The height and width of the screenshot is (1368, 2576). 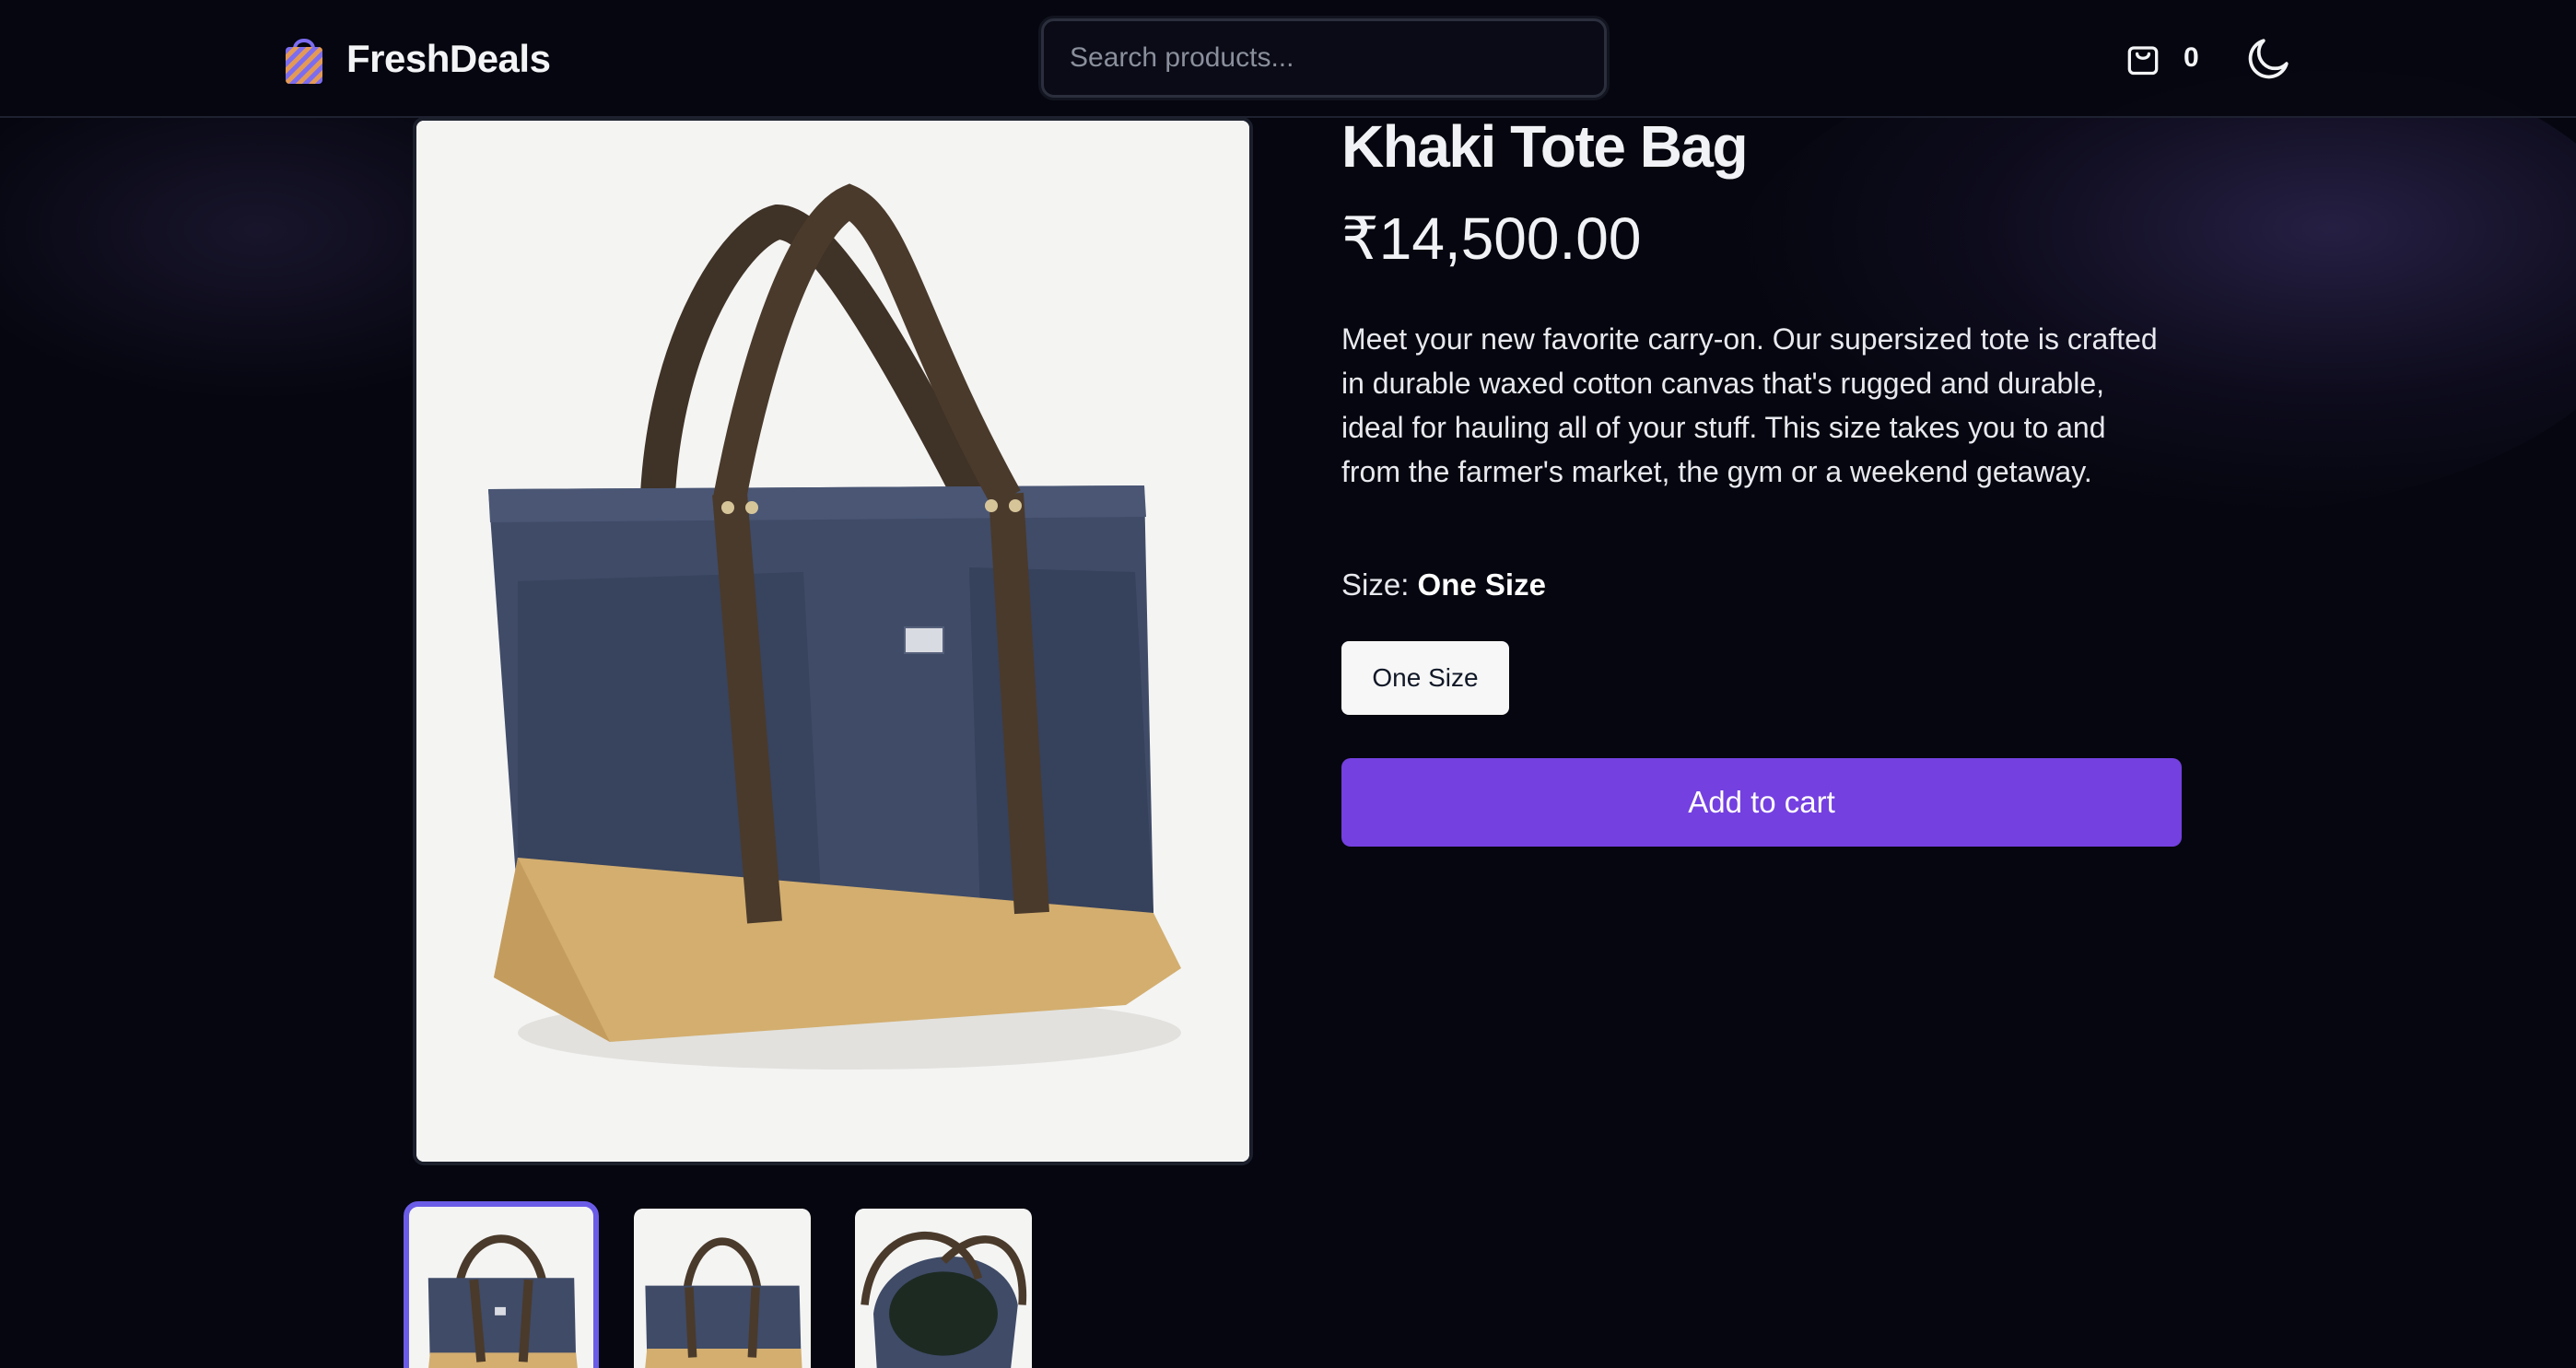 I want to click on shopping-bag-icon, so click(x=304, y=61).